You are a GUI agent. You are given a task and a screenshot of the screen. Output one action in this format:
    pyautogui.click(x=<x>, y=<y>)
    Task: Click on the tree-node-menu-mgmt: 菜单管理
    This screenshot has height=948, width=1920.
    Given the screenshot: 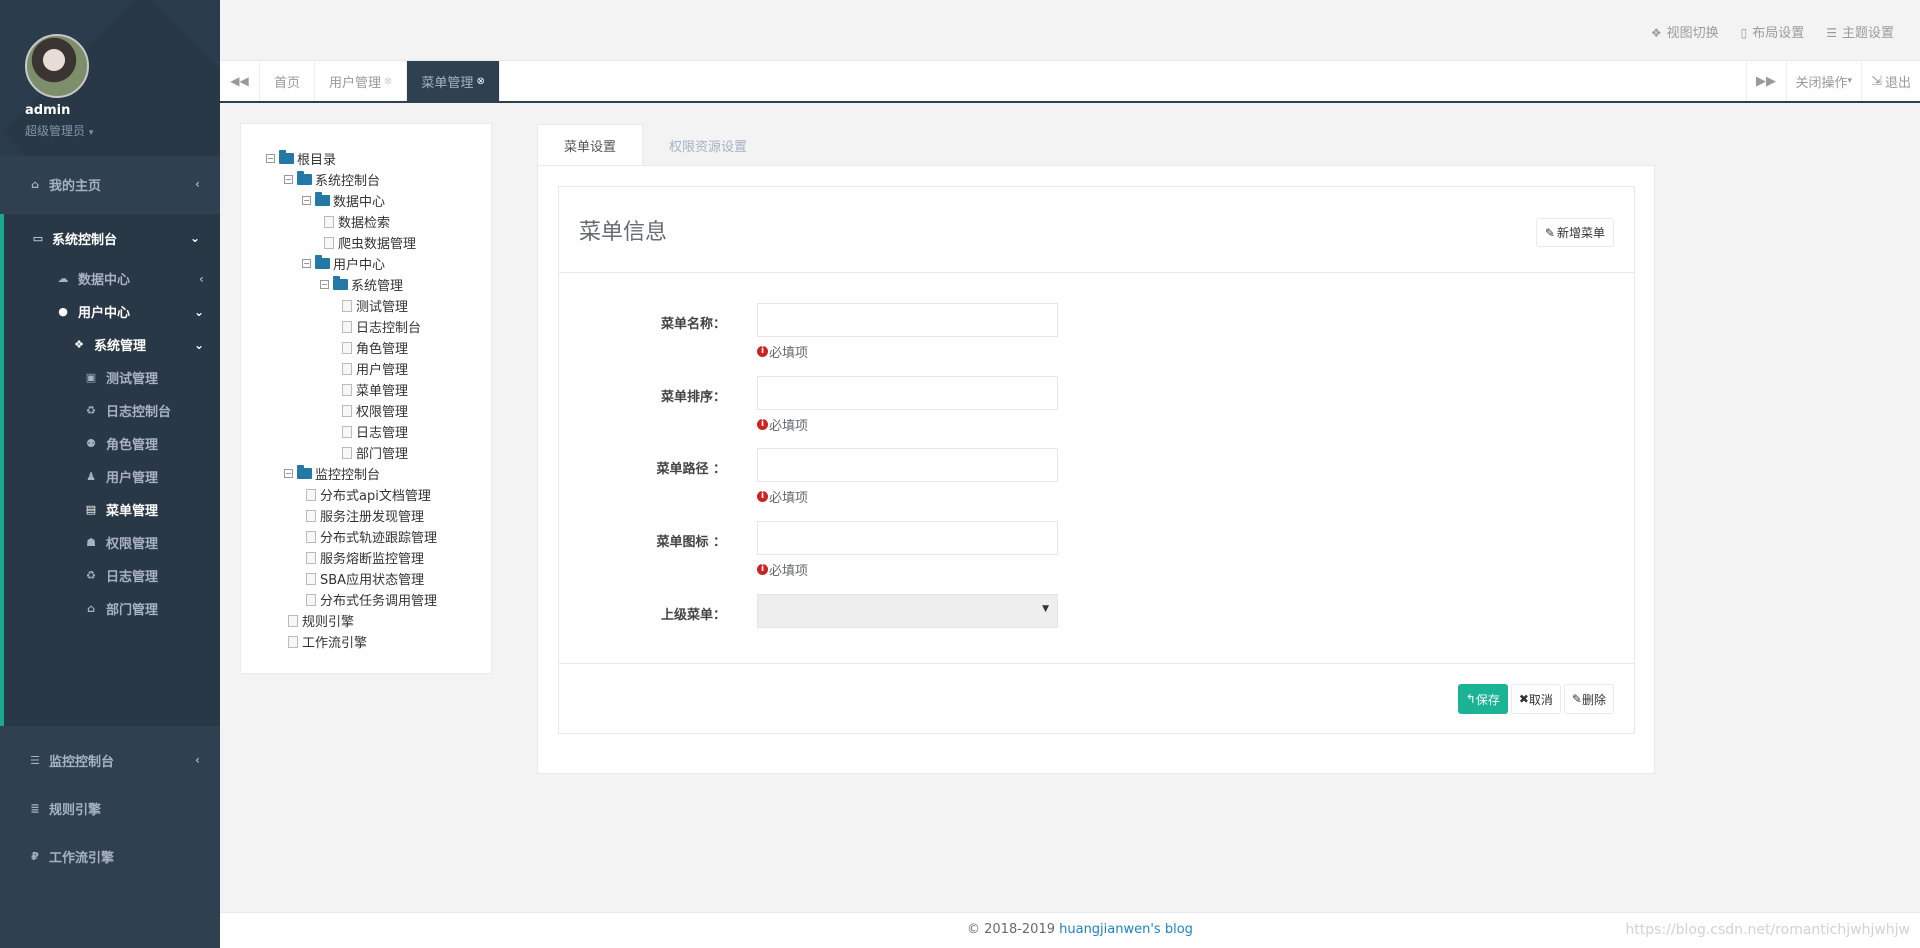 What is the action you would take?
    pyautogui.click(x=351, y=389)
    